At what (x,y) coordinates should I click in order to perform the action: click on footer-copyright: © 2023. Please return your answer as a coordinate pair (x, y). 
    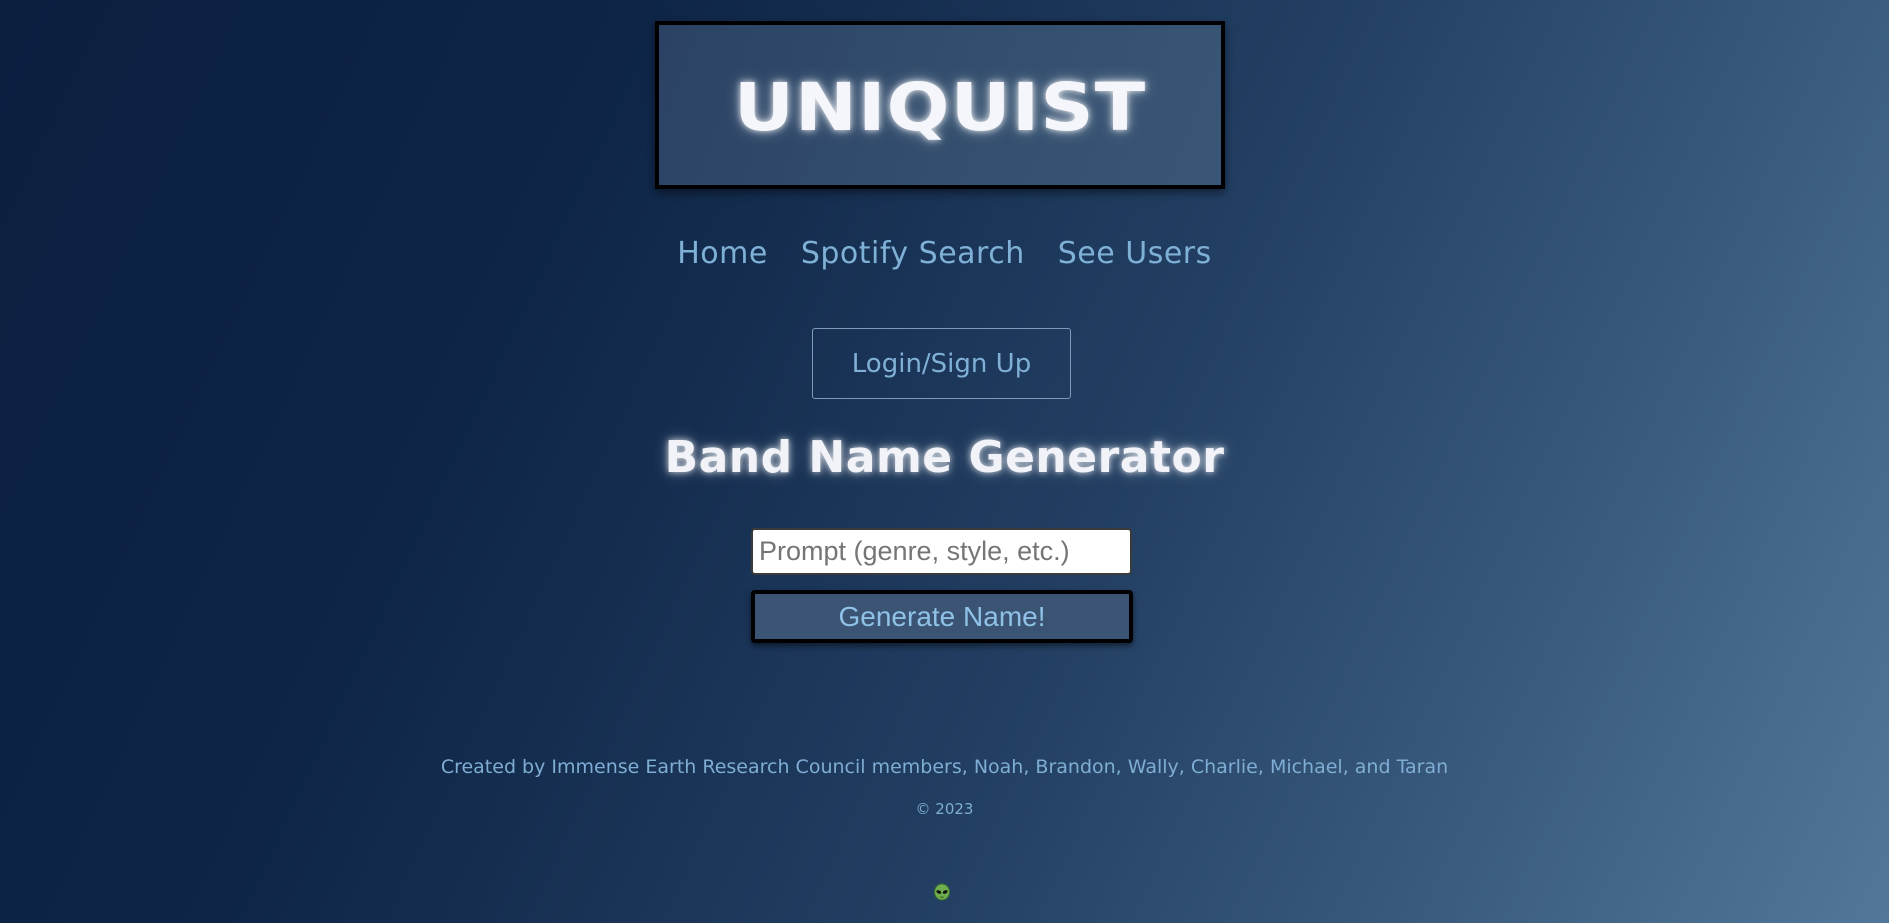
    Looking at the image, I should click on (944, 809).